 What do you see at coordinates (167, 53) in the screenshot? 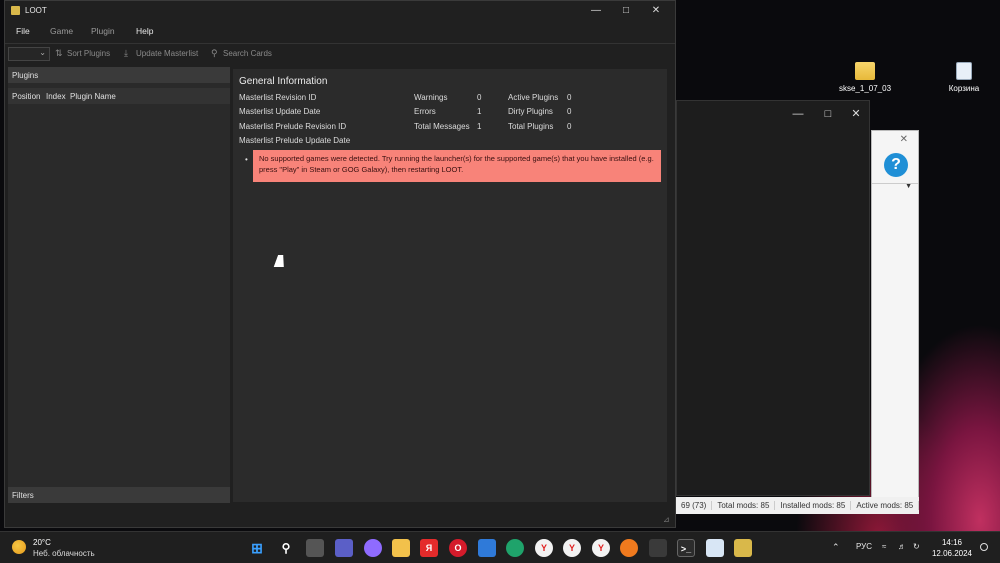
I see `update-masterlist-label: Update Masterlist` at bounding box center [167, 53].